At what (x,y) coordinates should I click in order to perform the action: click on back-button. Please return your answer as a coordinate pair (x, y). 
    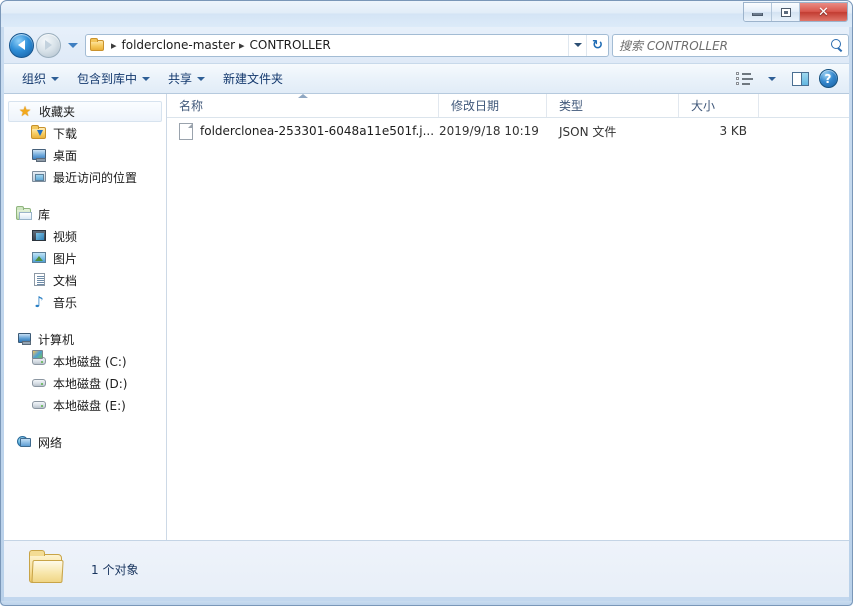
    Looking at the image, I should click on (21, 45).